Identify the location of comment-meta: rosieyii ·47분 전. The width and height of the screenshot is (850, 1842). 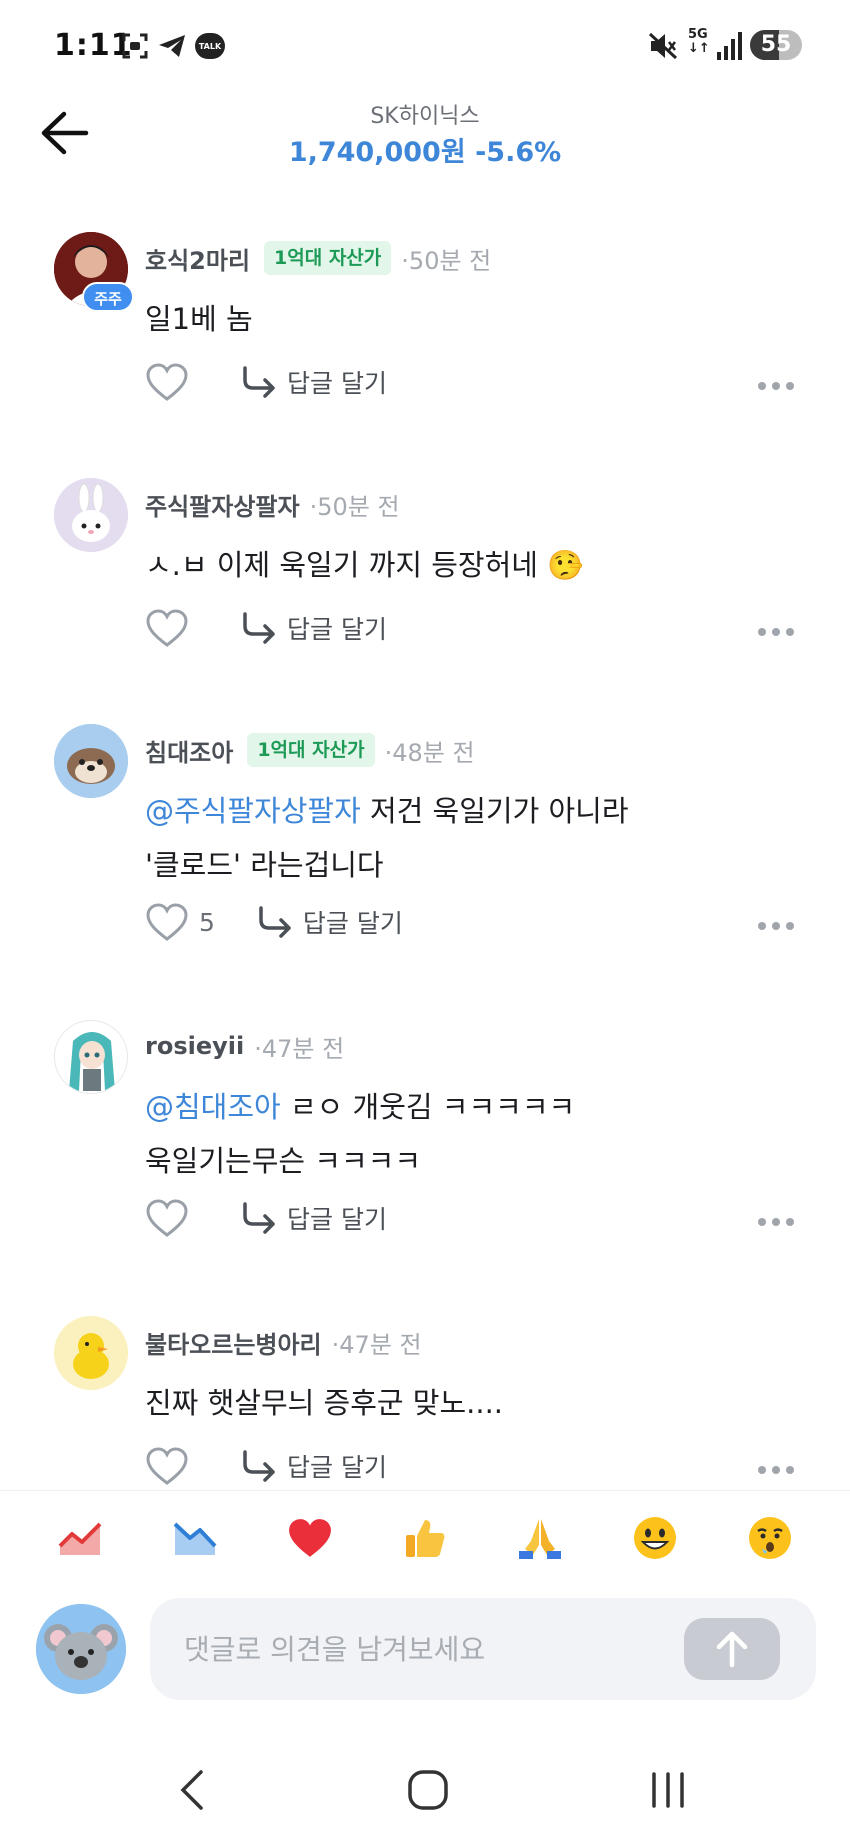
(244, 1046).